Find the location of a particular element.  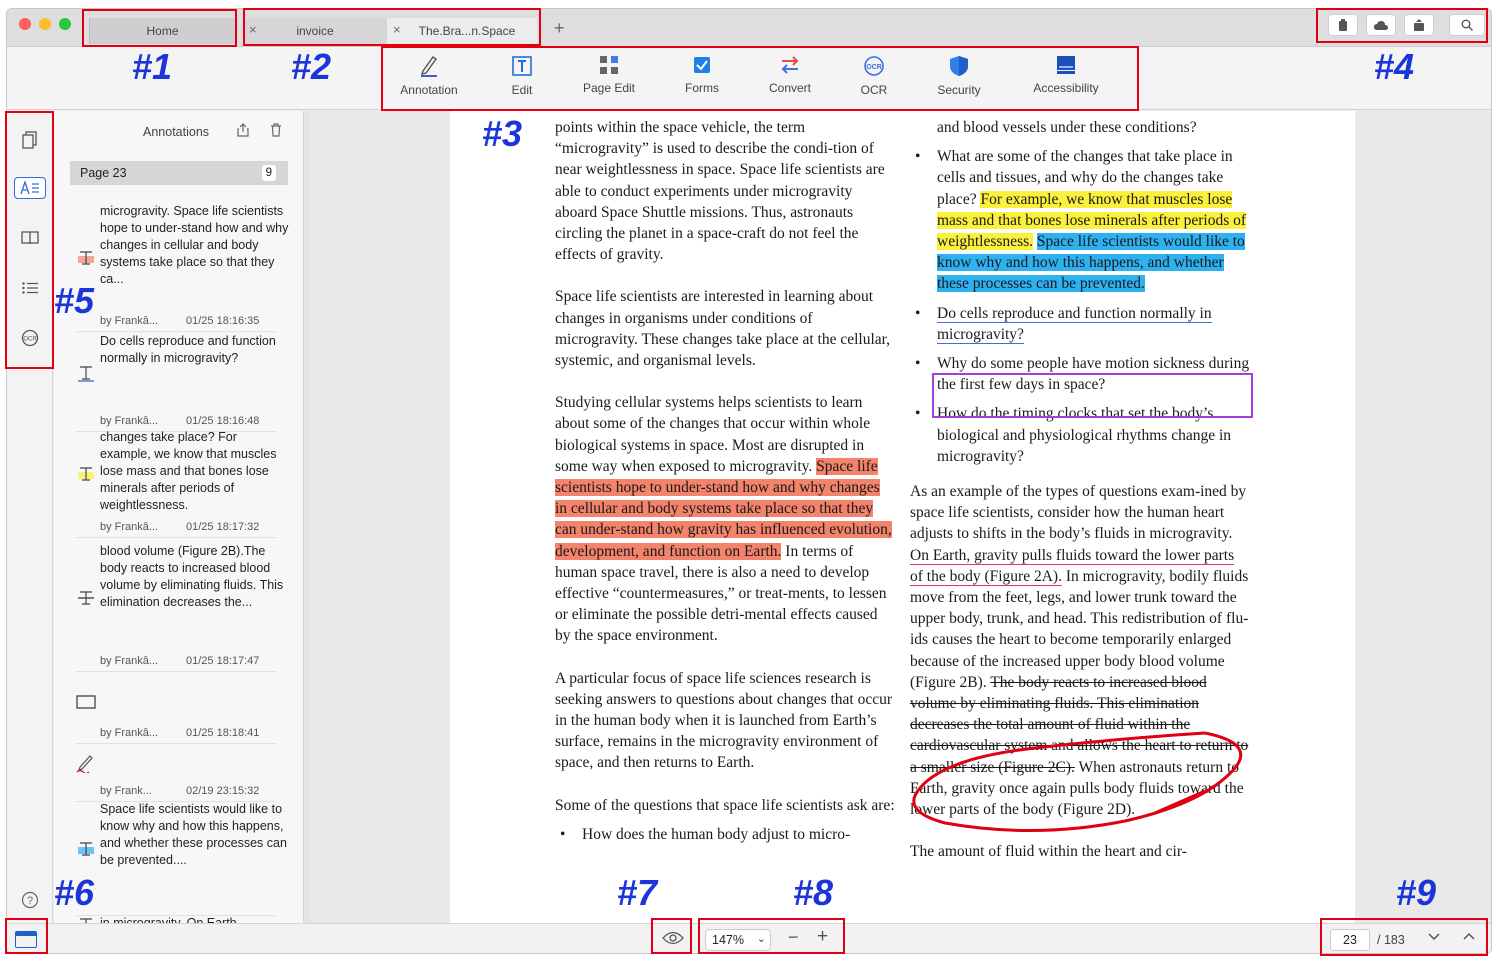

delete-button is located at coordinates (276, 132).